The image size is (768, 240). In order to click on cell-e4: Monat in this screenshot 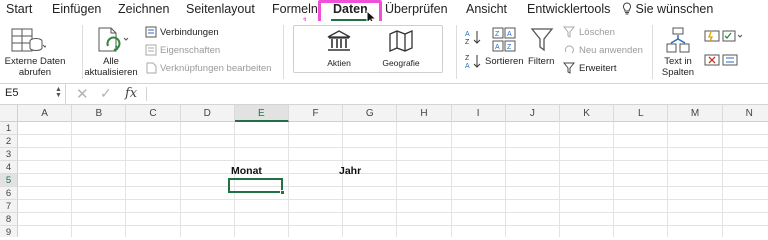, I will do `click(246, 171)`.